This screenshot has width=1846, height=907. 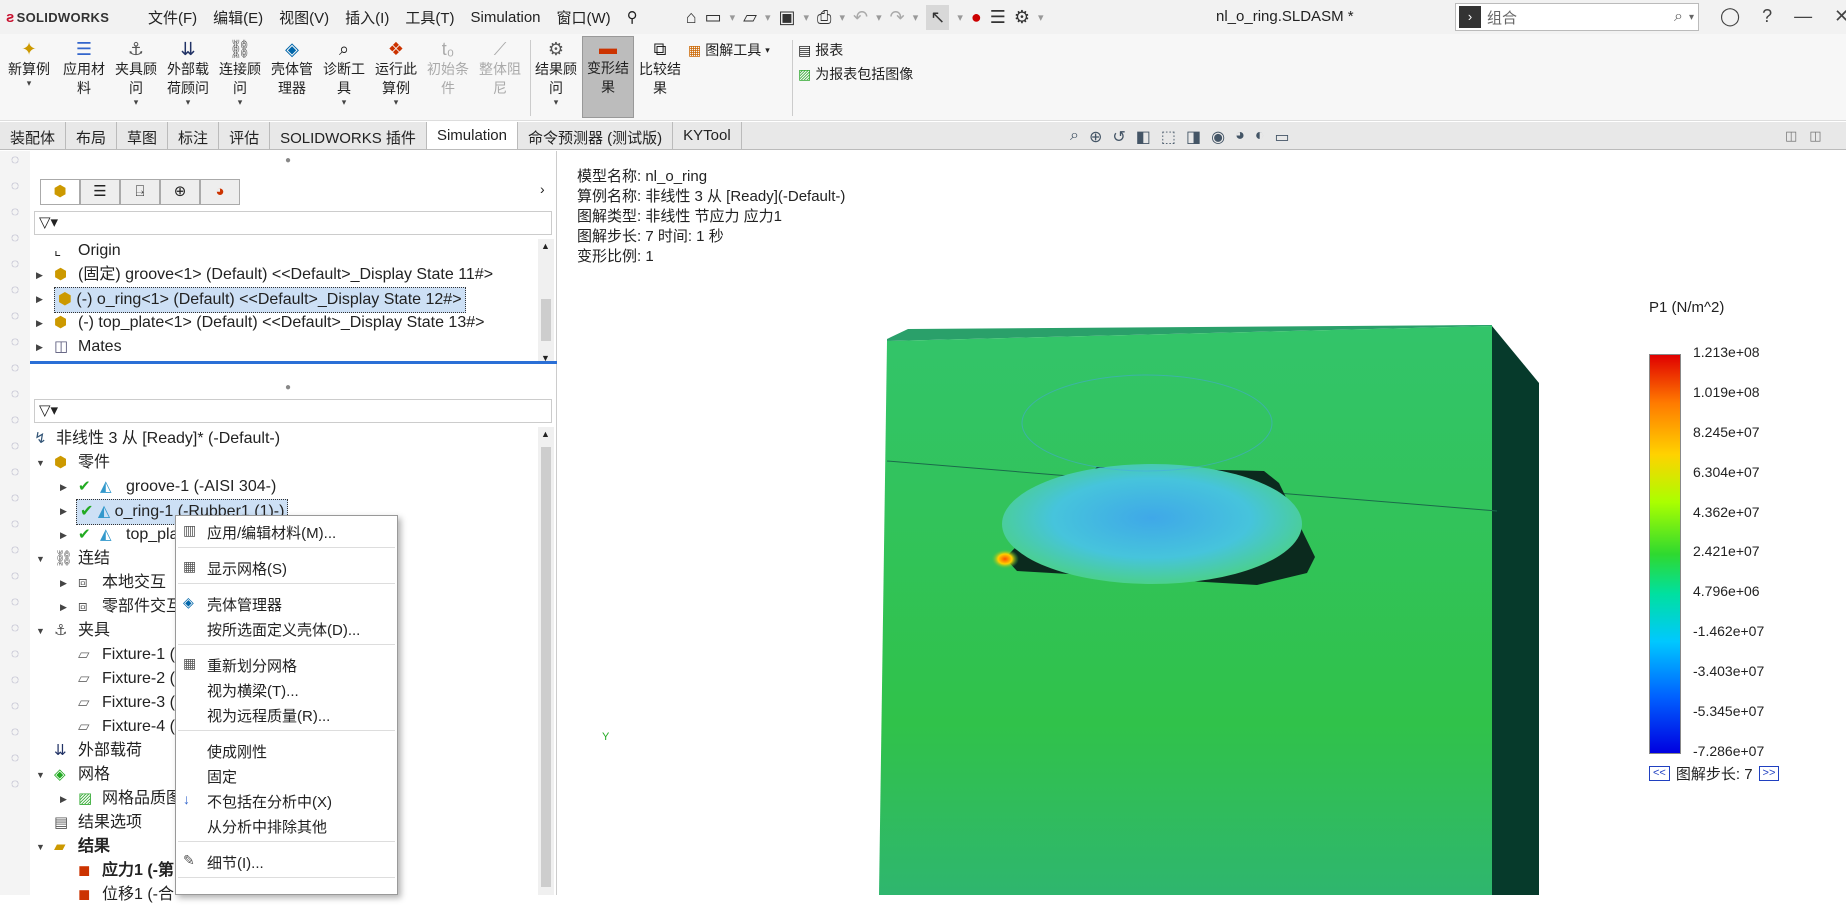 I want to click on strip-icon-20: ◌, so click(x=15, y=658).